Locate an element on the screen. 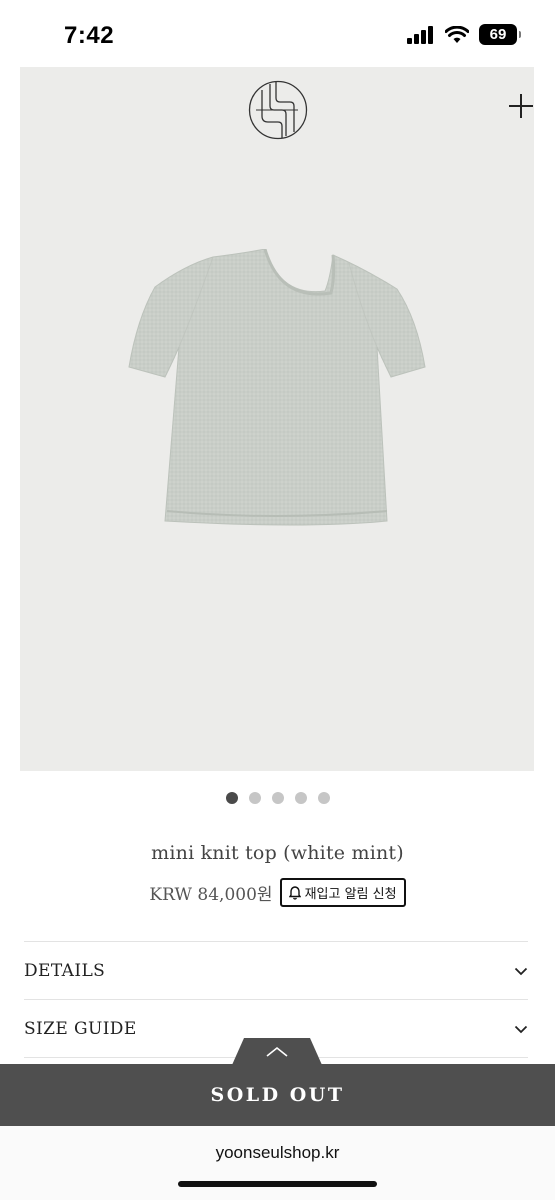 The height and width of the screenshot is (1200, 555). battery-icon: 69 is located at coordinates (500, 34).